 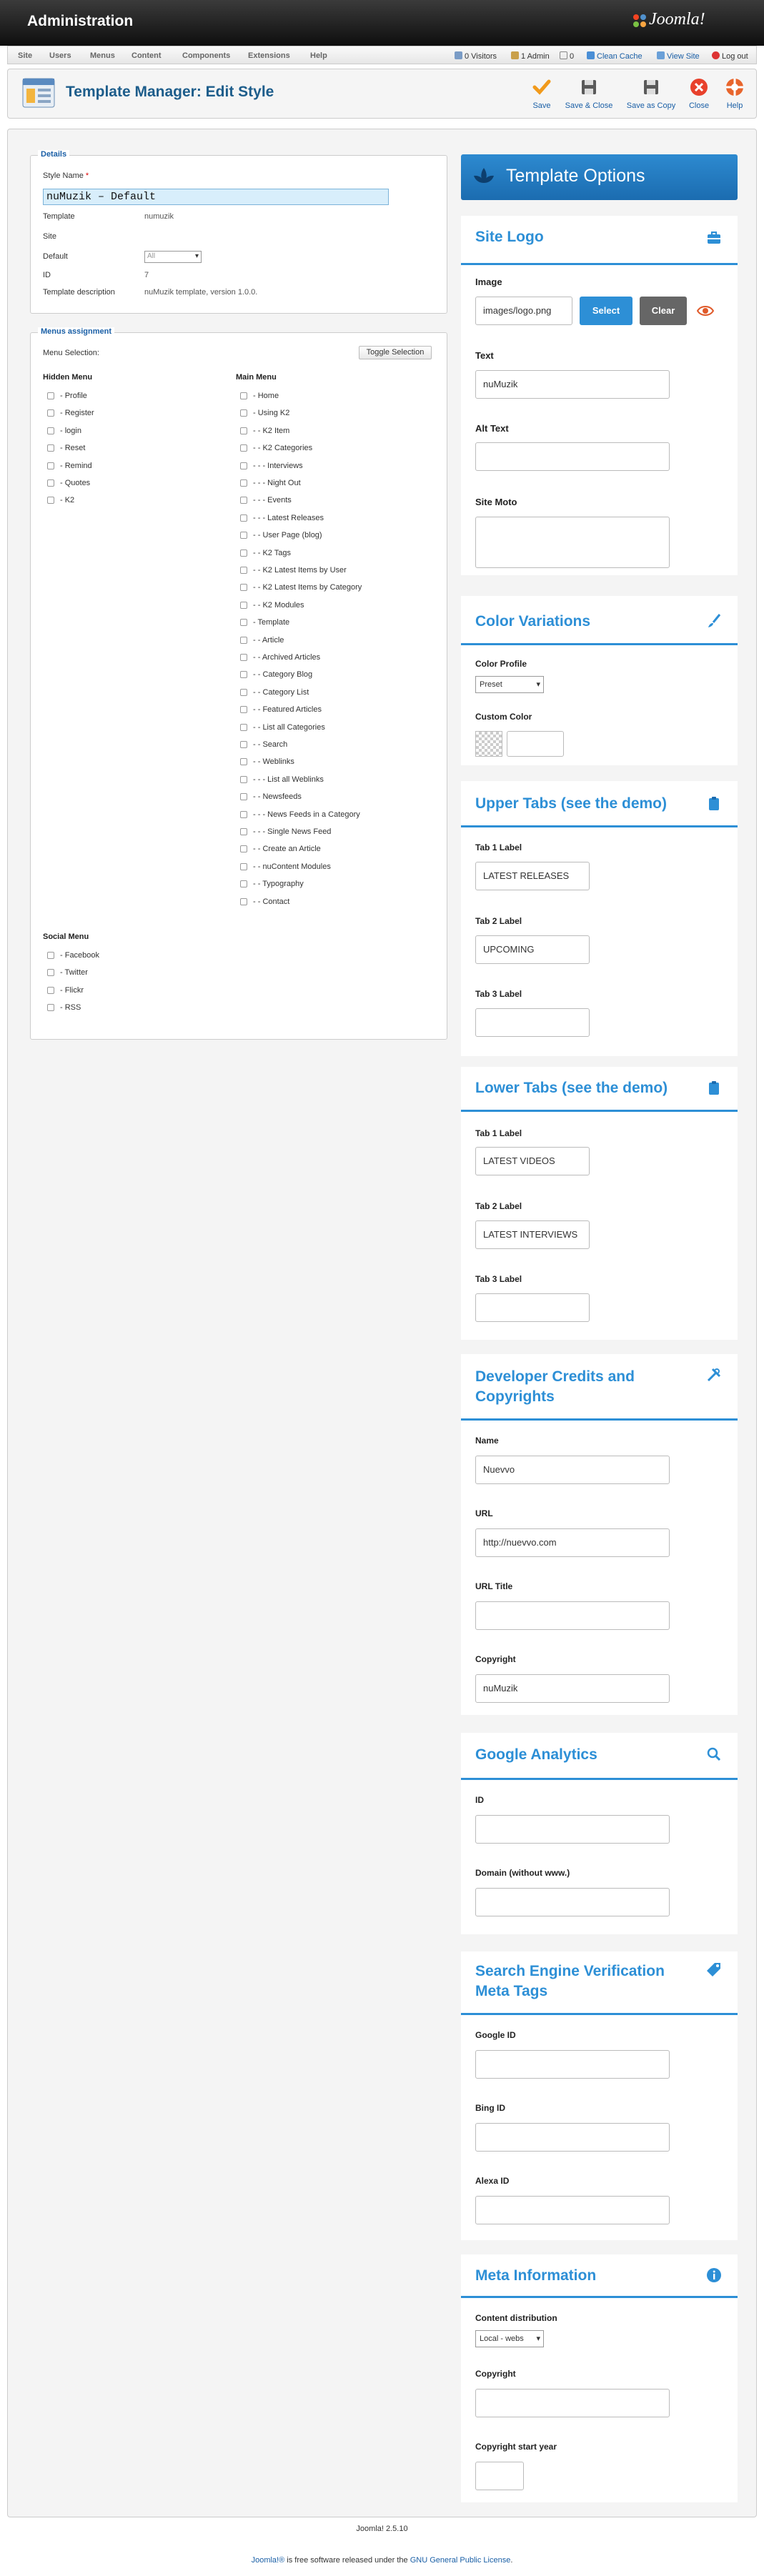 I want to click on help-button: Help, so click(x=734, y=93).